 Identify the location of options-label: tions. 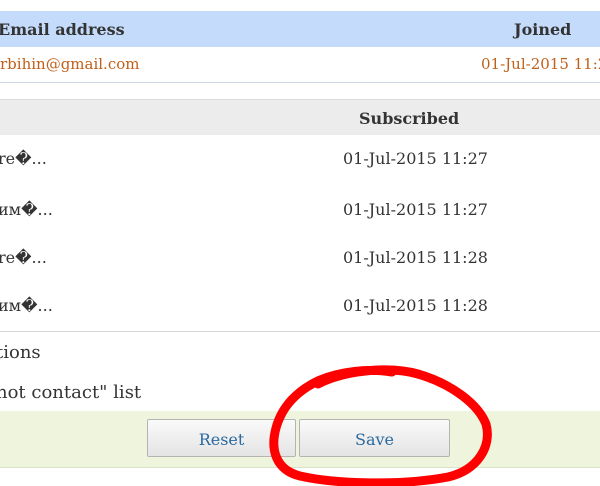
(20, 352).